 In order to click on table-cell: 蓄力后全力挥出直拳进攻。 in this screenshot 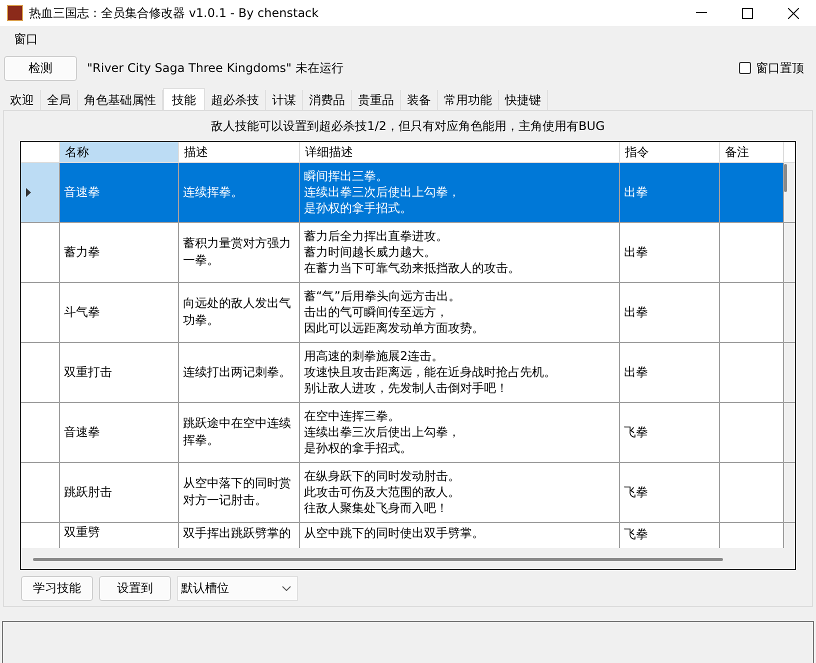, I will do `click(376, 236)`.